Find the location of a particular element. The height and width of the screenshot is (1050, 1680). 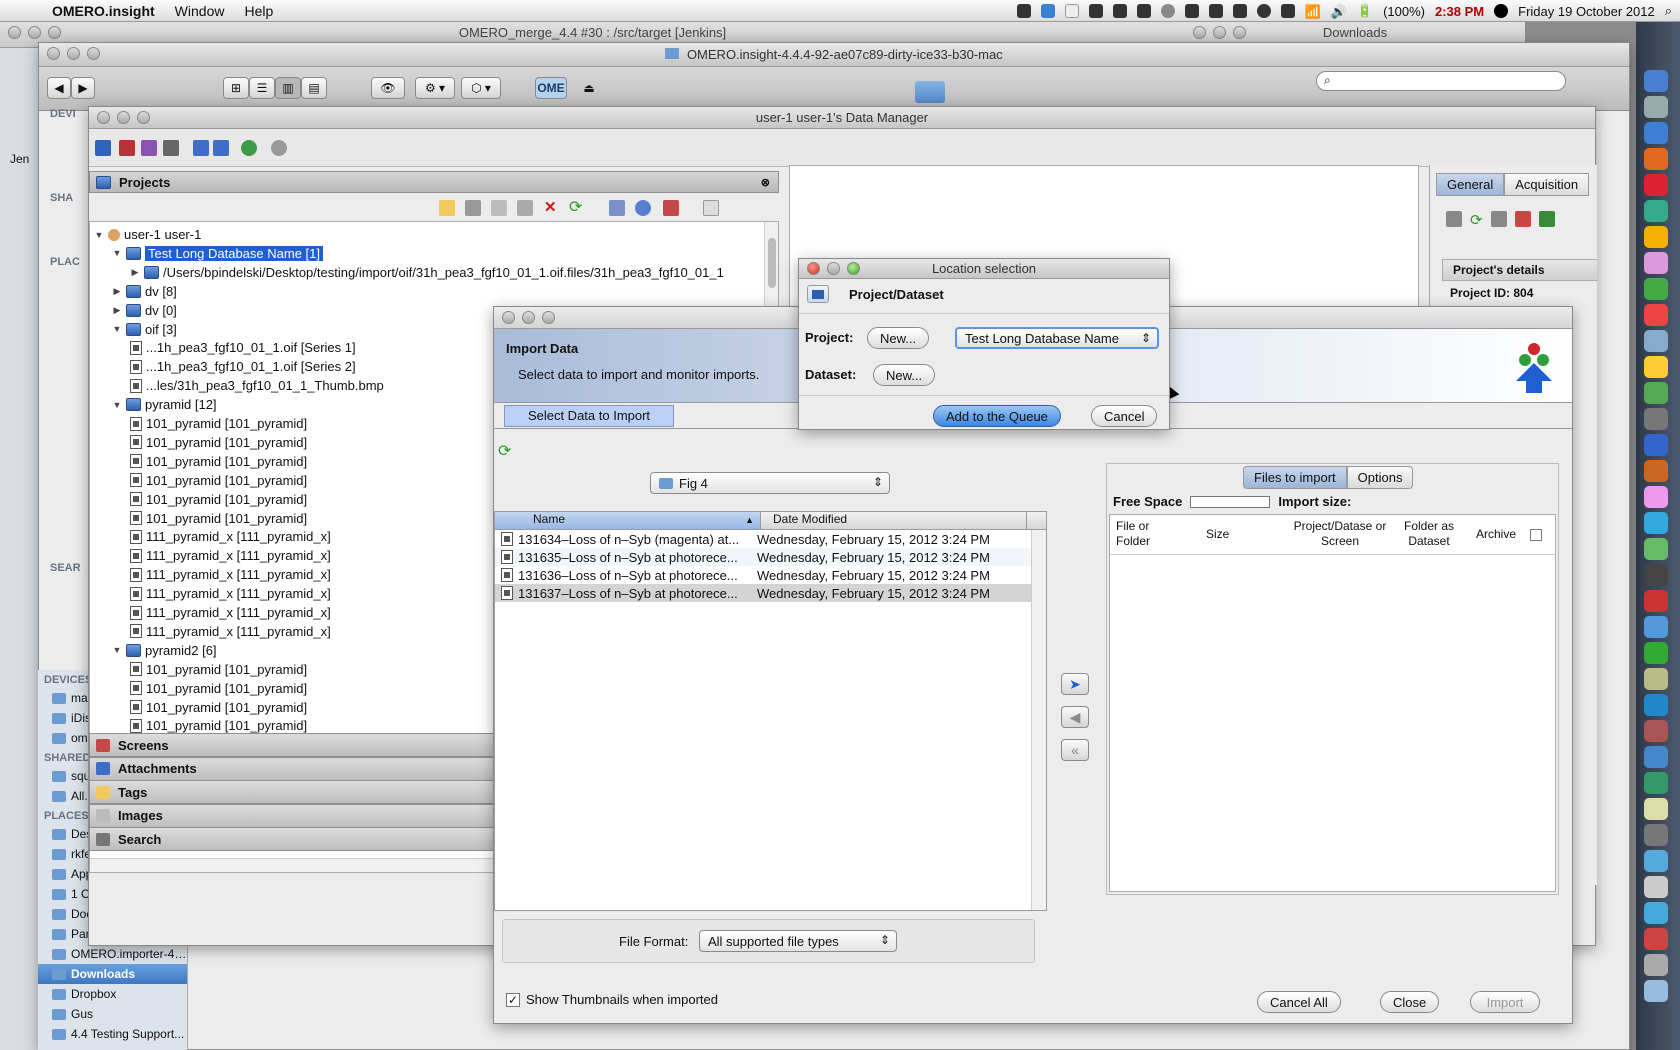

app-menu: OMERO.insight is located at coordinates (103, 11).